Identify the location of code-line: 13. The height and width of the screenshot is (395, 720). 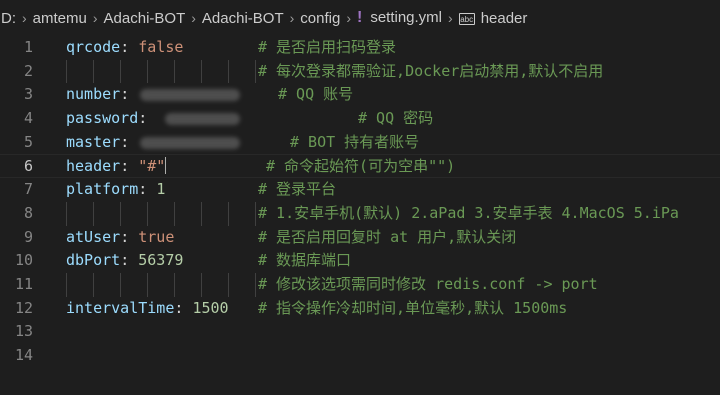
(360, 332).